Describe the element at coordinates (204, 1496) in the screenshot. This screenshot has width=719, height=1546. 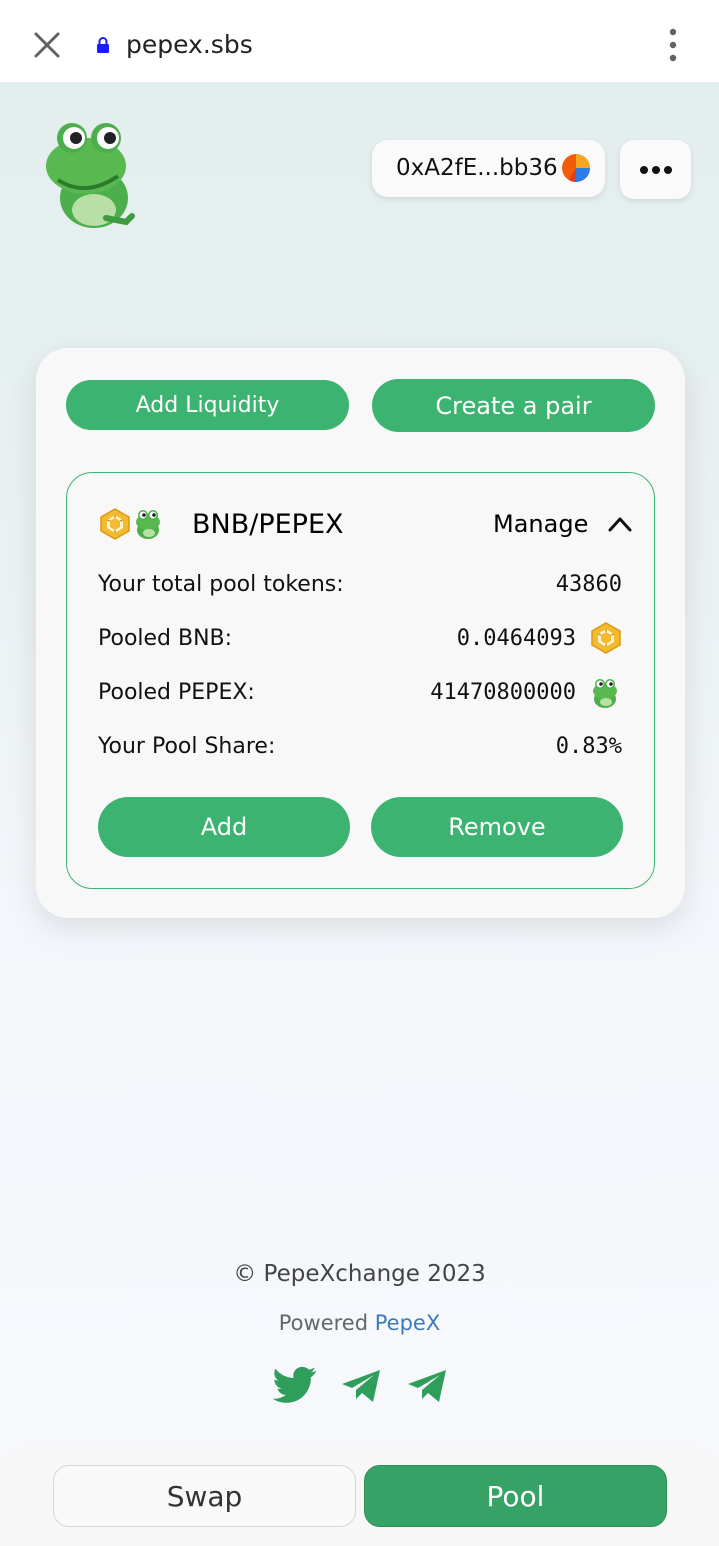
I see `nav-swap-button: Swap` at that location.